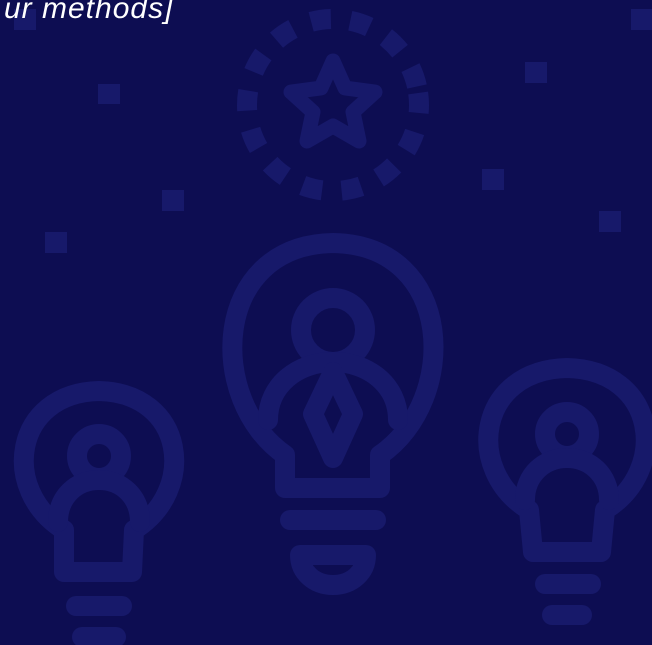  I want to click on headline-text: ur methods], so click(89, 12).